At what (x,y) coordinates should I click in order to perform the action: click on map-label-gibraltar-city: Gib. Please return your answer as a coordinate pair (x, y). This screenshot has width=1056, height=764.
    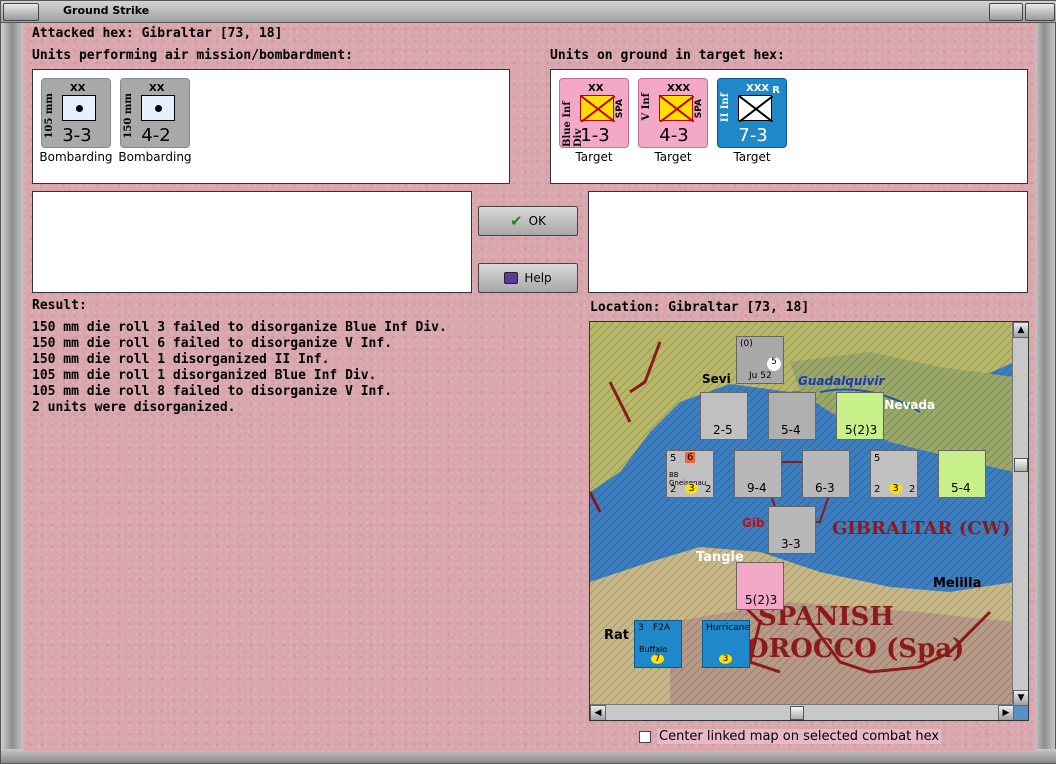
    Looking at the image, I should click on (753, 523).